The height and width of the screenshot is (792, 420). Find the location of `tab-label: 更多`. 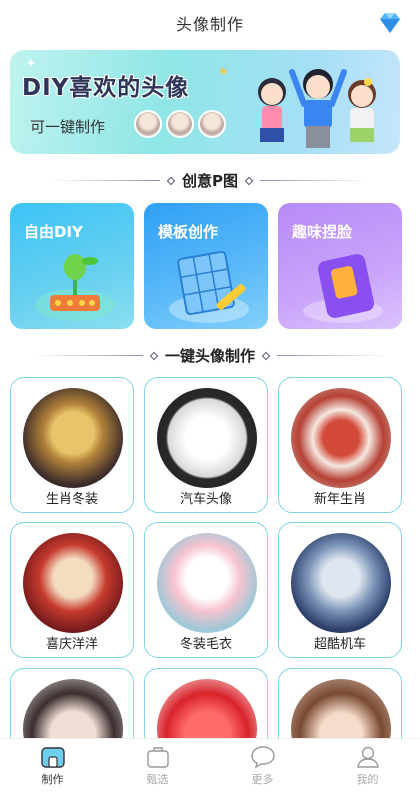

tab-label: 更多 is located at coordinates (262, 779).